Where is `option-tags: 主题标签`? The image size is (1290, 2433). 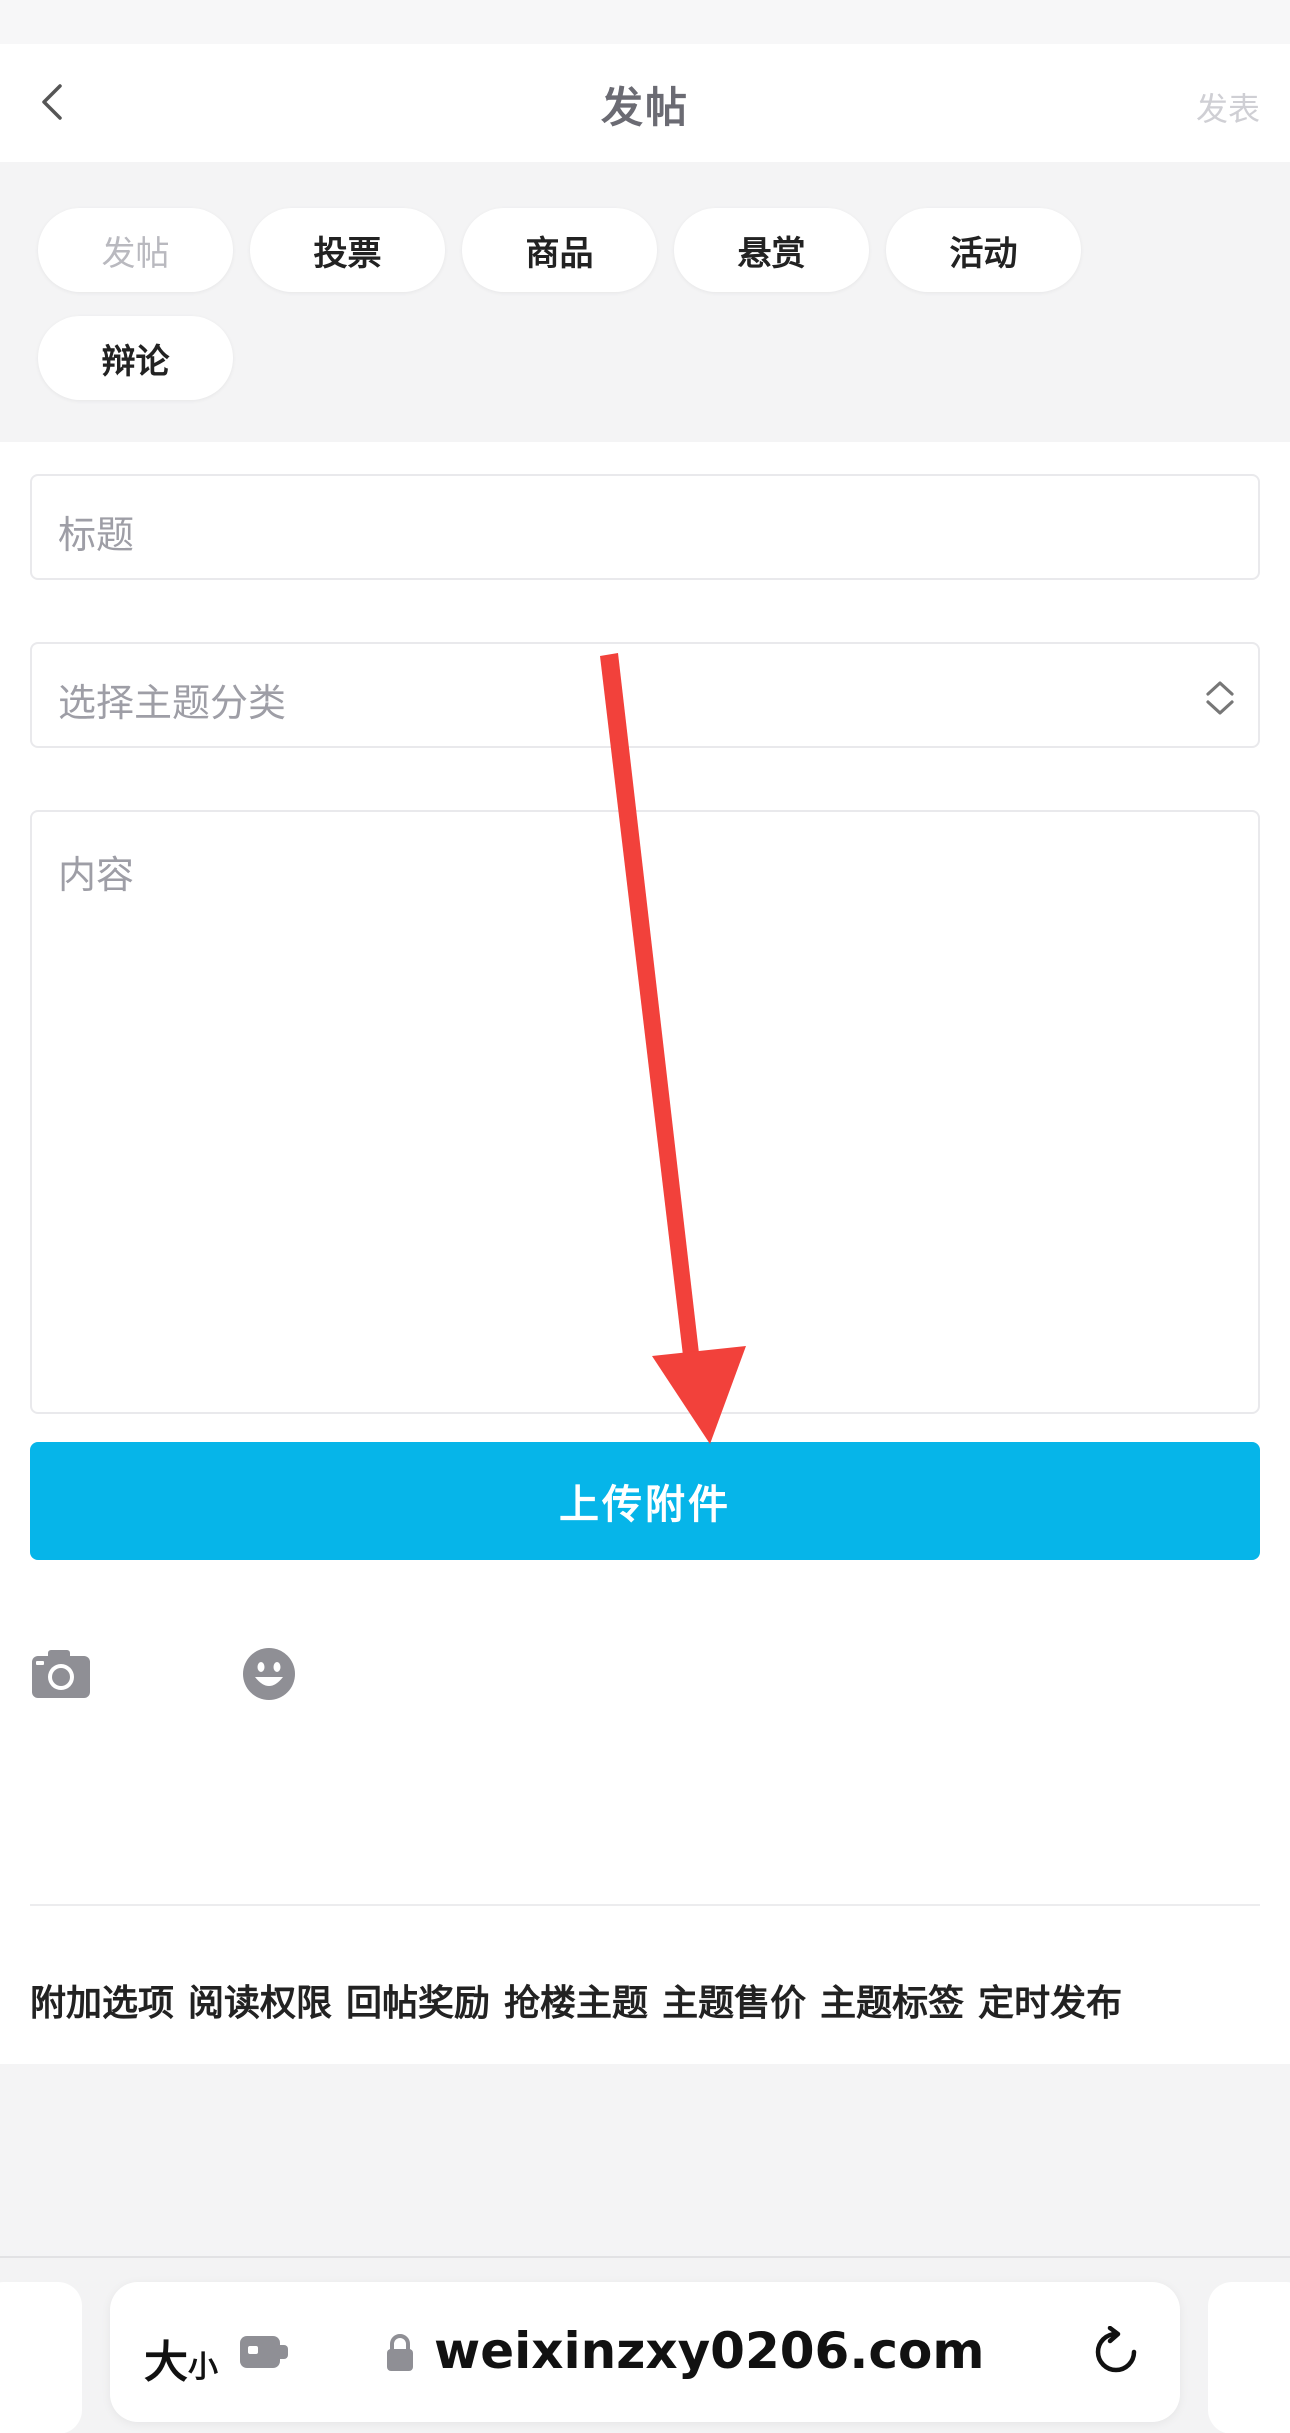
option-tags: 主题标签 is located at coordinates (892, 2000).